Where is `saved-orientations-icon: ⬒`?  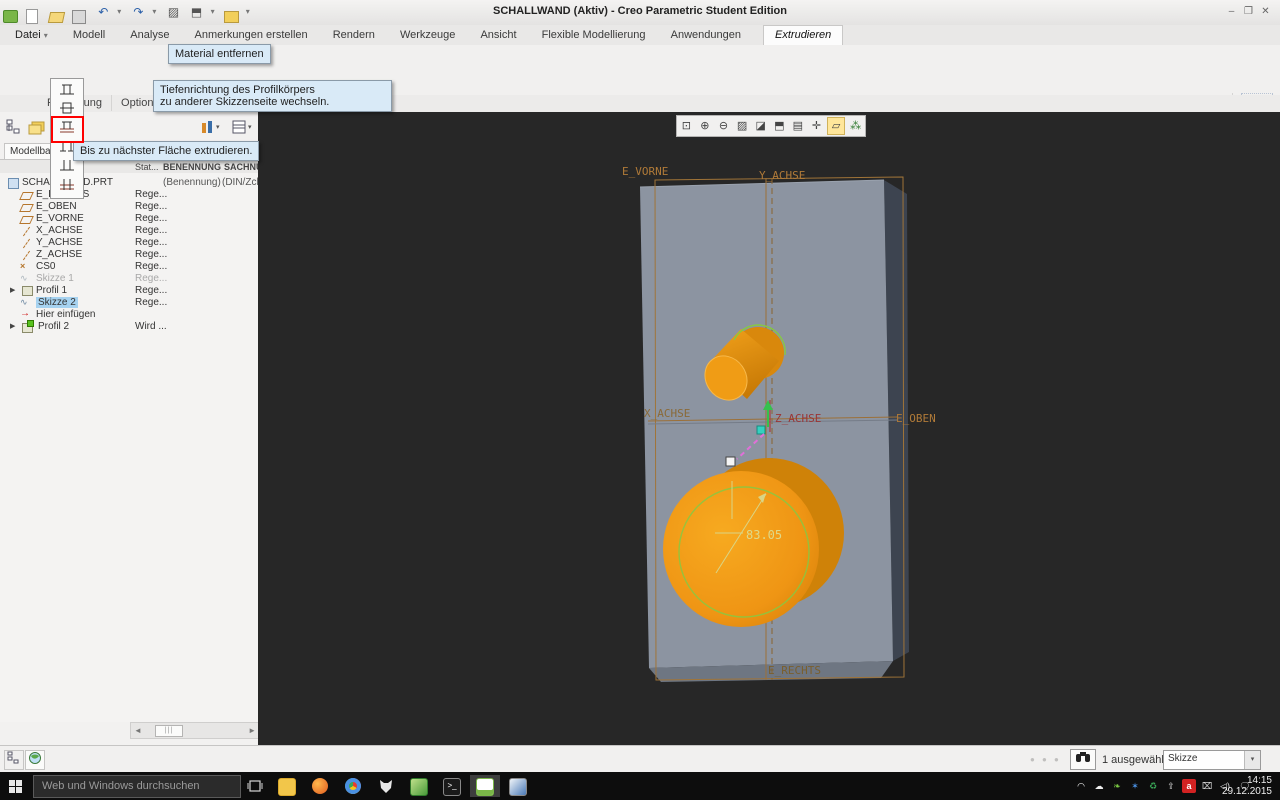 saved-orientations-icon: ⬒ is located at coordinates (779, 126).